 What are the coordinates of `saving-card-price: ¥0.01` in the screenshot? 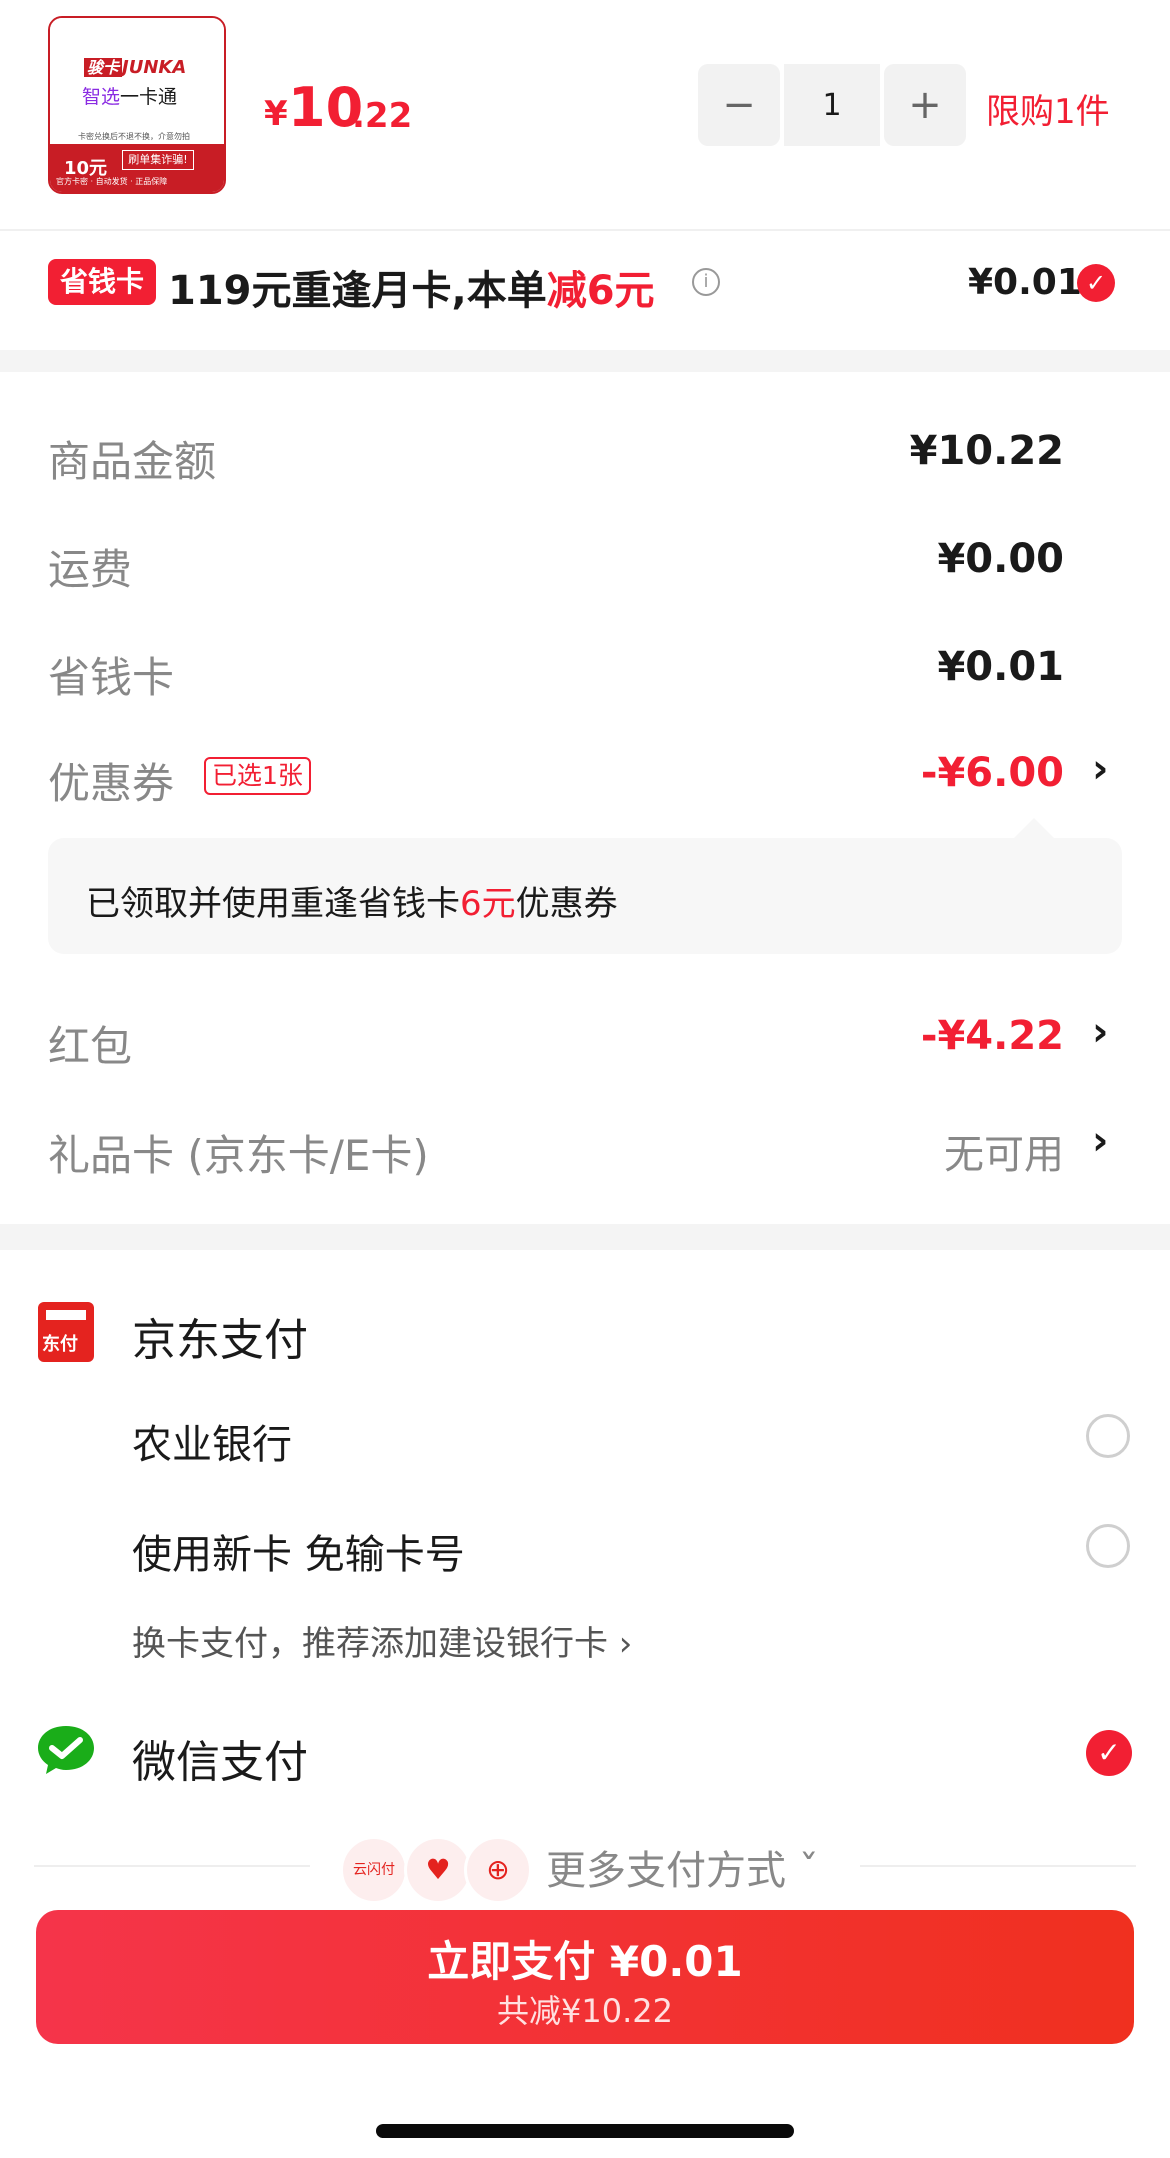 It's located at (1025, 282).